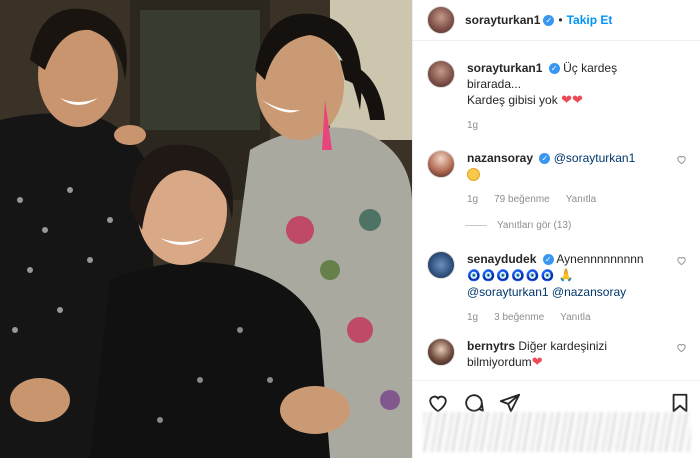 The height and width of the screenshot is (458, 700). I want to click on caption-username: sorayturkan1, so click(504, 68).